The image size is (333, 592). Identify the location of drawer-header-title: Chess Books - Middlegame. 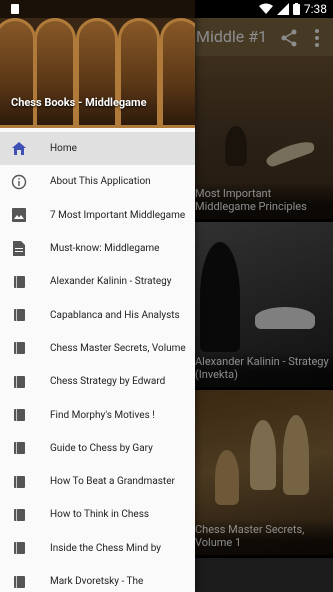
(79, 102).